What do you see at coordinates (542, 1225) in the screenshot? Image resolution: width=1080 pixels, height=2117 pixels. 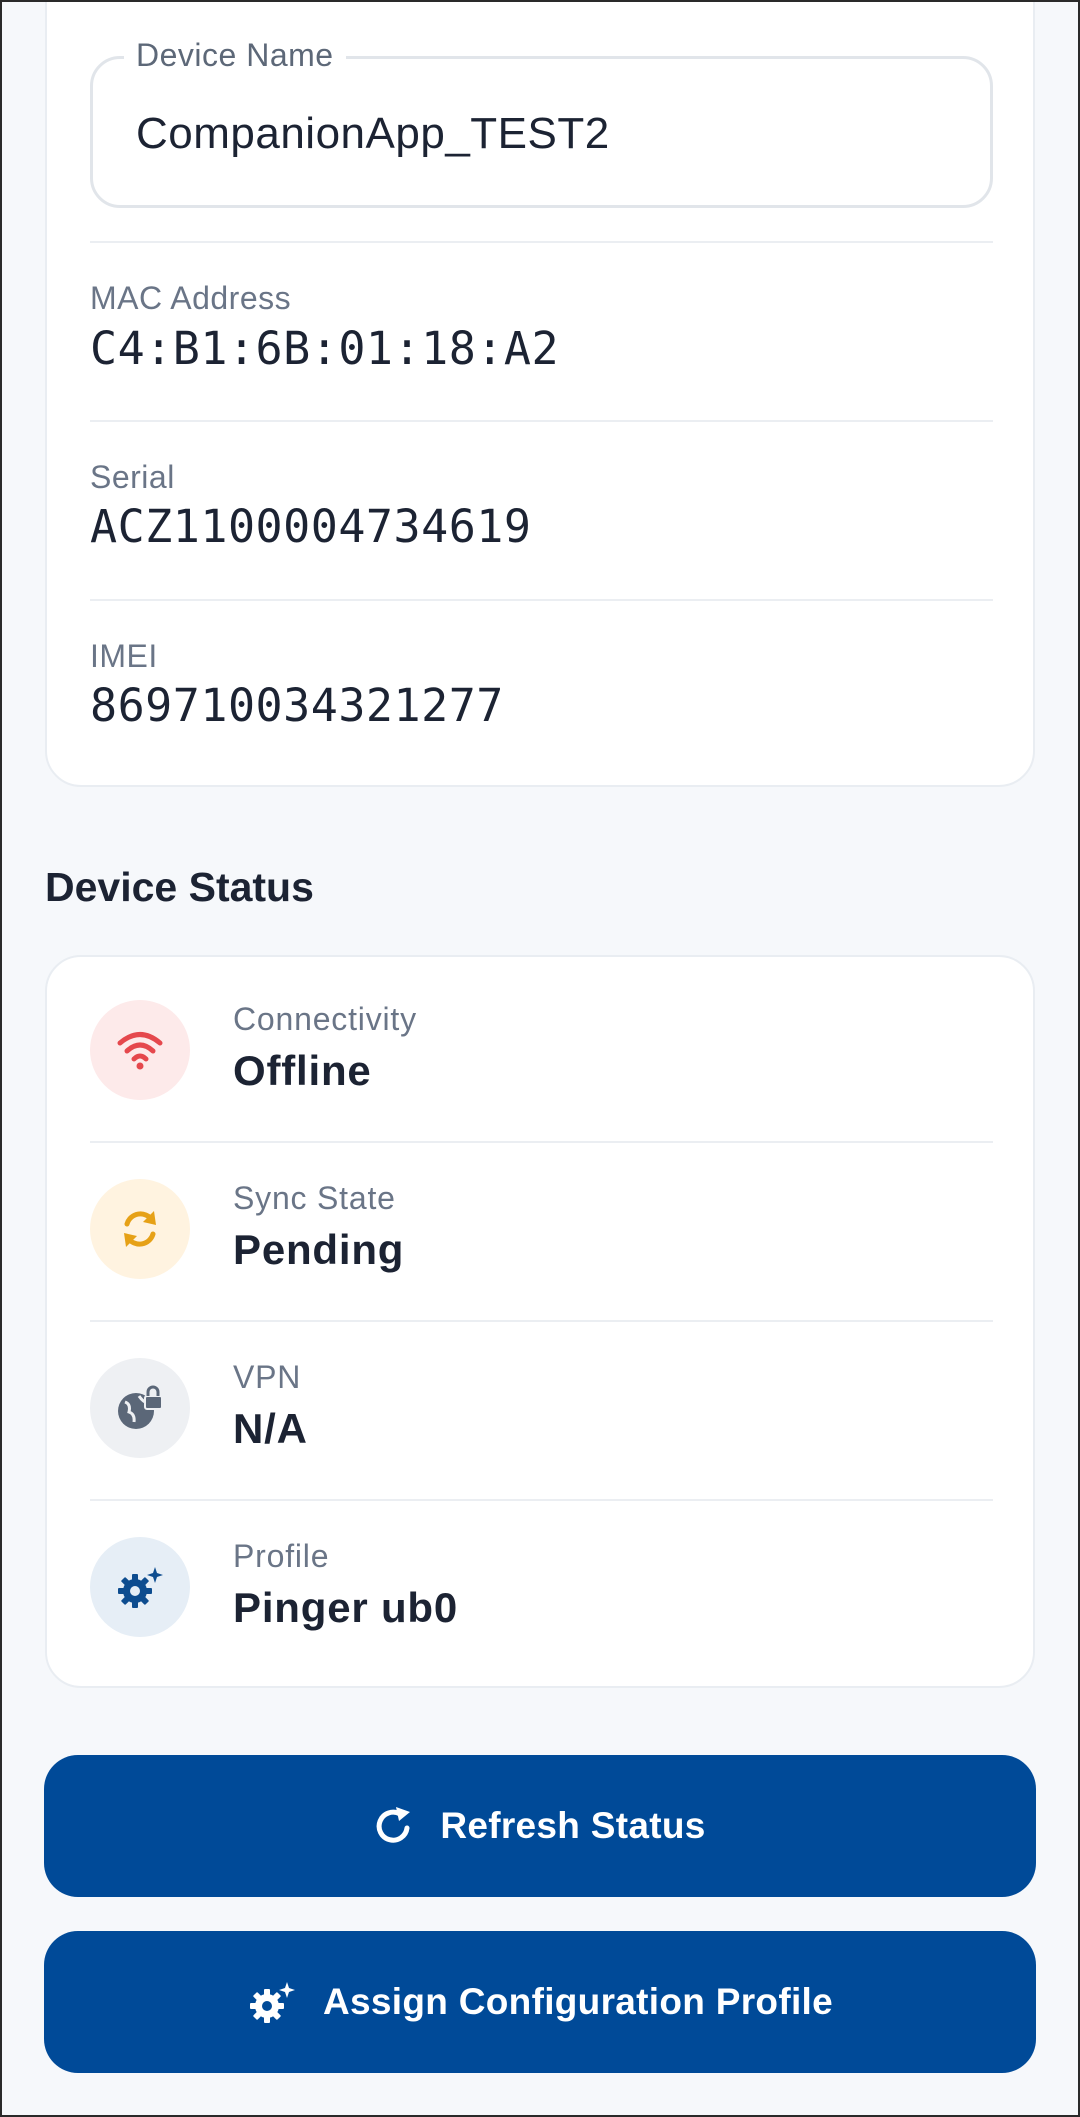 I see `status-row-sync-state: Sync State Pending` at bounding box center [542, 1225].